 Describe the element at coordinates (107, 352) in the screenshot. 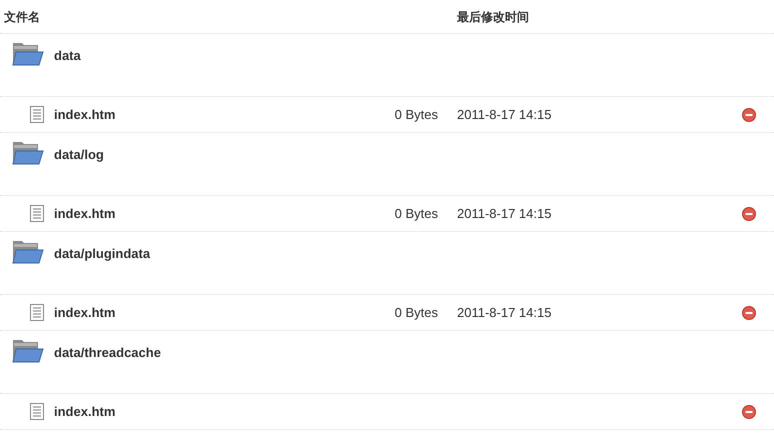

I see `folder-name: data/threadcache` at that location.